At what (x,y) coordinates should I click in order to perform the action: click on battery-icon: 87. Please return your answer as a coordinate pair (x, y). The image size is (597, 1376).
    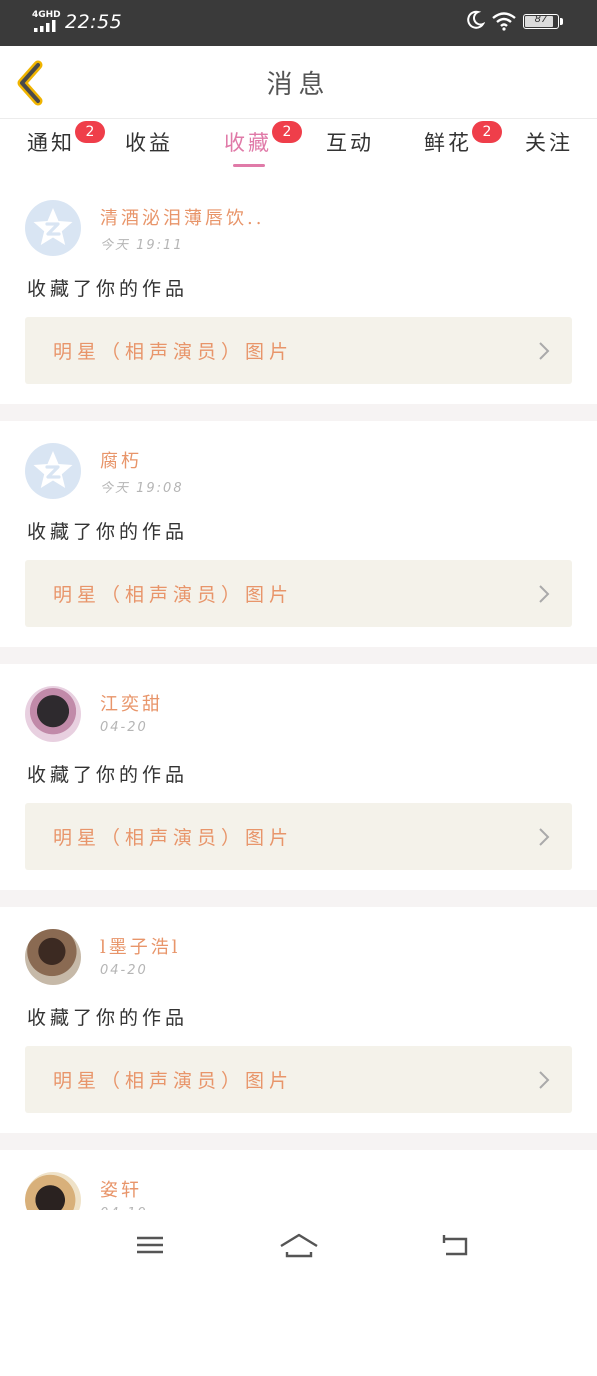
    Looking at the image, I should click on (541, 21).